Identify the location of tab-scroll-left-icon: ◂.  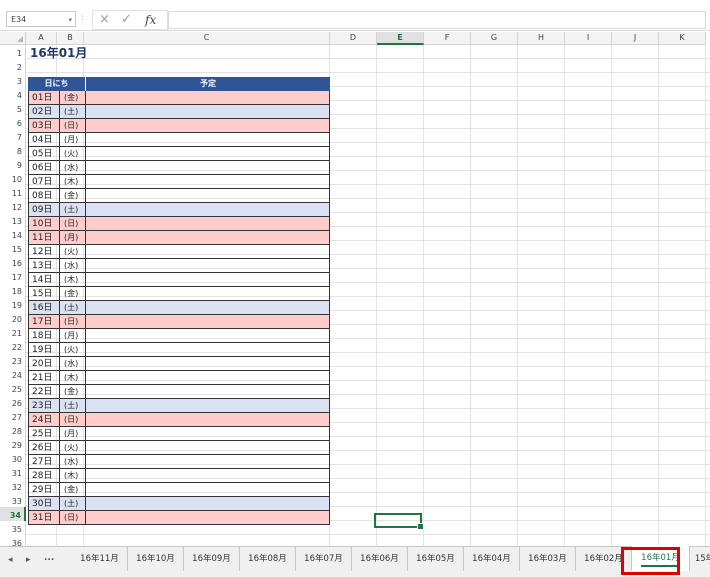
(10, 560).